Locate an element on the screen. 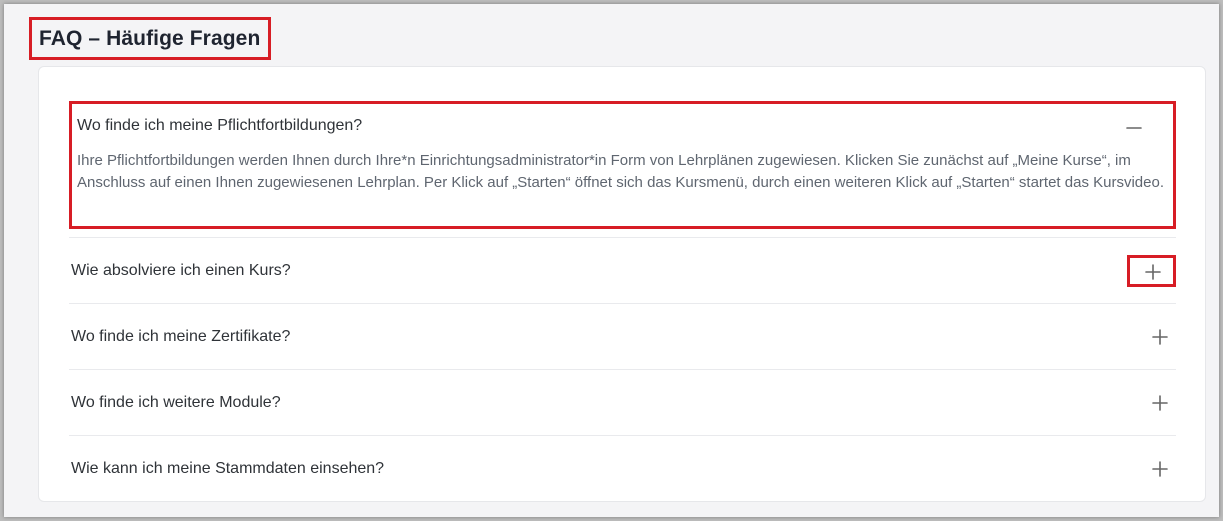 Image resolution: width=1223 pixels, height=521 pixels. faq-question-row: Wie kann ich meine Stammdaten einsehen? is located at coordinates (622, 469).